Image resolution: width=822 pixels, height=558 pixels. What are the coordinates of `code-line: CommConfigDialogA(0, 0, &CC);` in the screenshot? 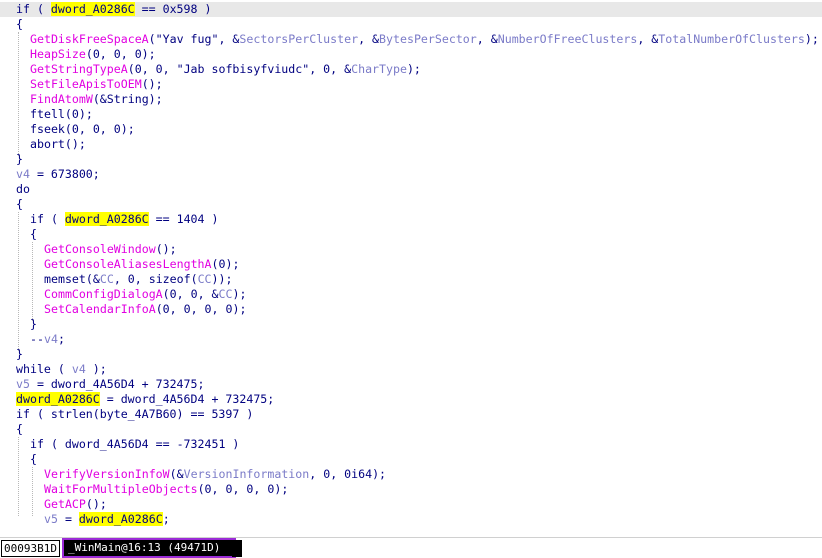 It's located at (123, 294).